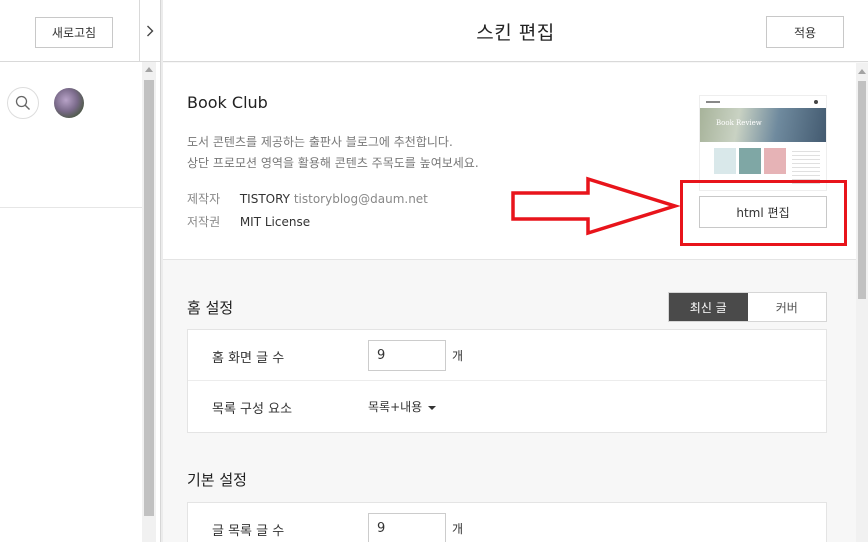 The width and height of the screenshot is (868, 542). I want to click on search-button, so click(23, 103).